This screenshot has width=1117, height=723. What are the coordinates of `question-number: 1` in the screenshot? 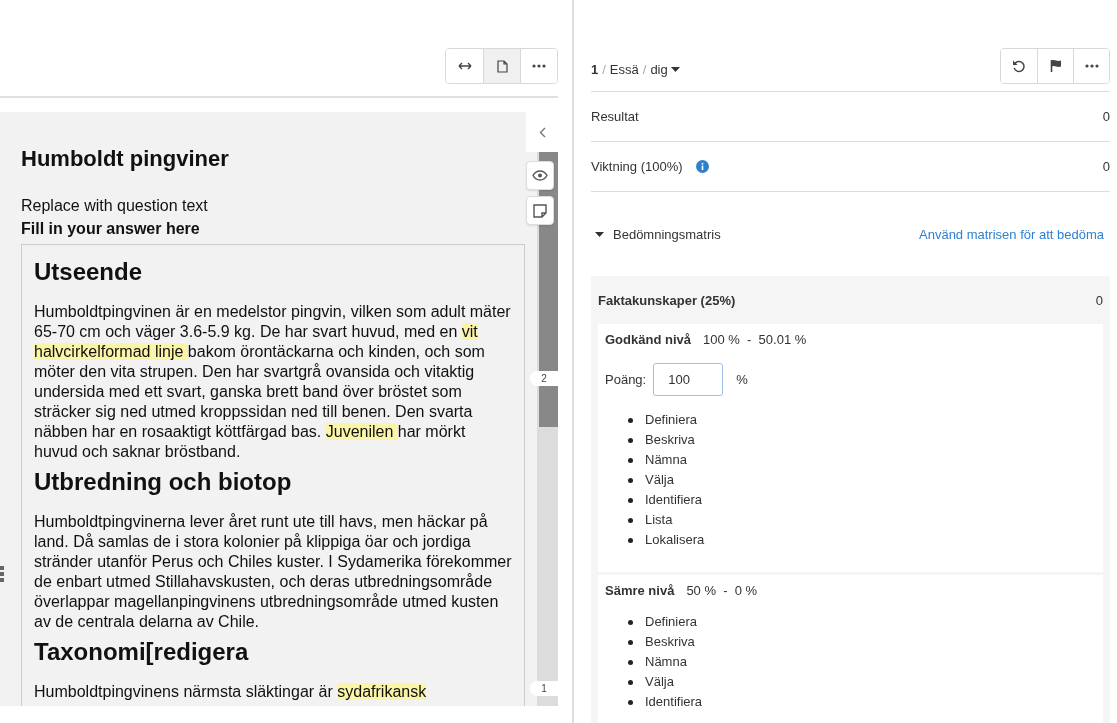 It's located at (595, 69).